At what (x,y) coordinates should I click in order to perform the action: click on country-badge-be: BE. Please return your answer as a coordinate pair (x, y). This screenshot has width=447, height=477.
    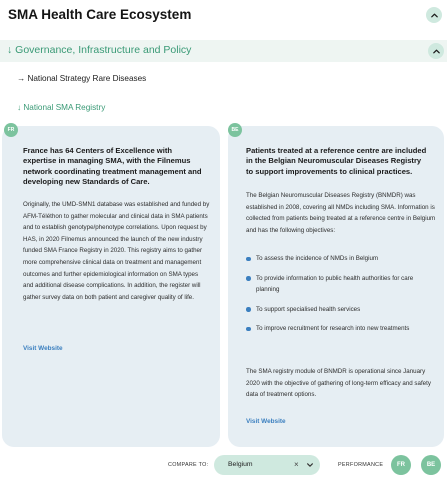
    Looking at the image, I should click on (235, 130).